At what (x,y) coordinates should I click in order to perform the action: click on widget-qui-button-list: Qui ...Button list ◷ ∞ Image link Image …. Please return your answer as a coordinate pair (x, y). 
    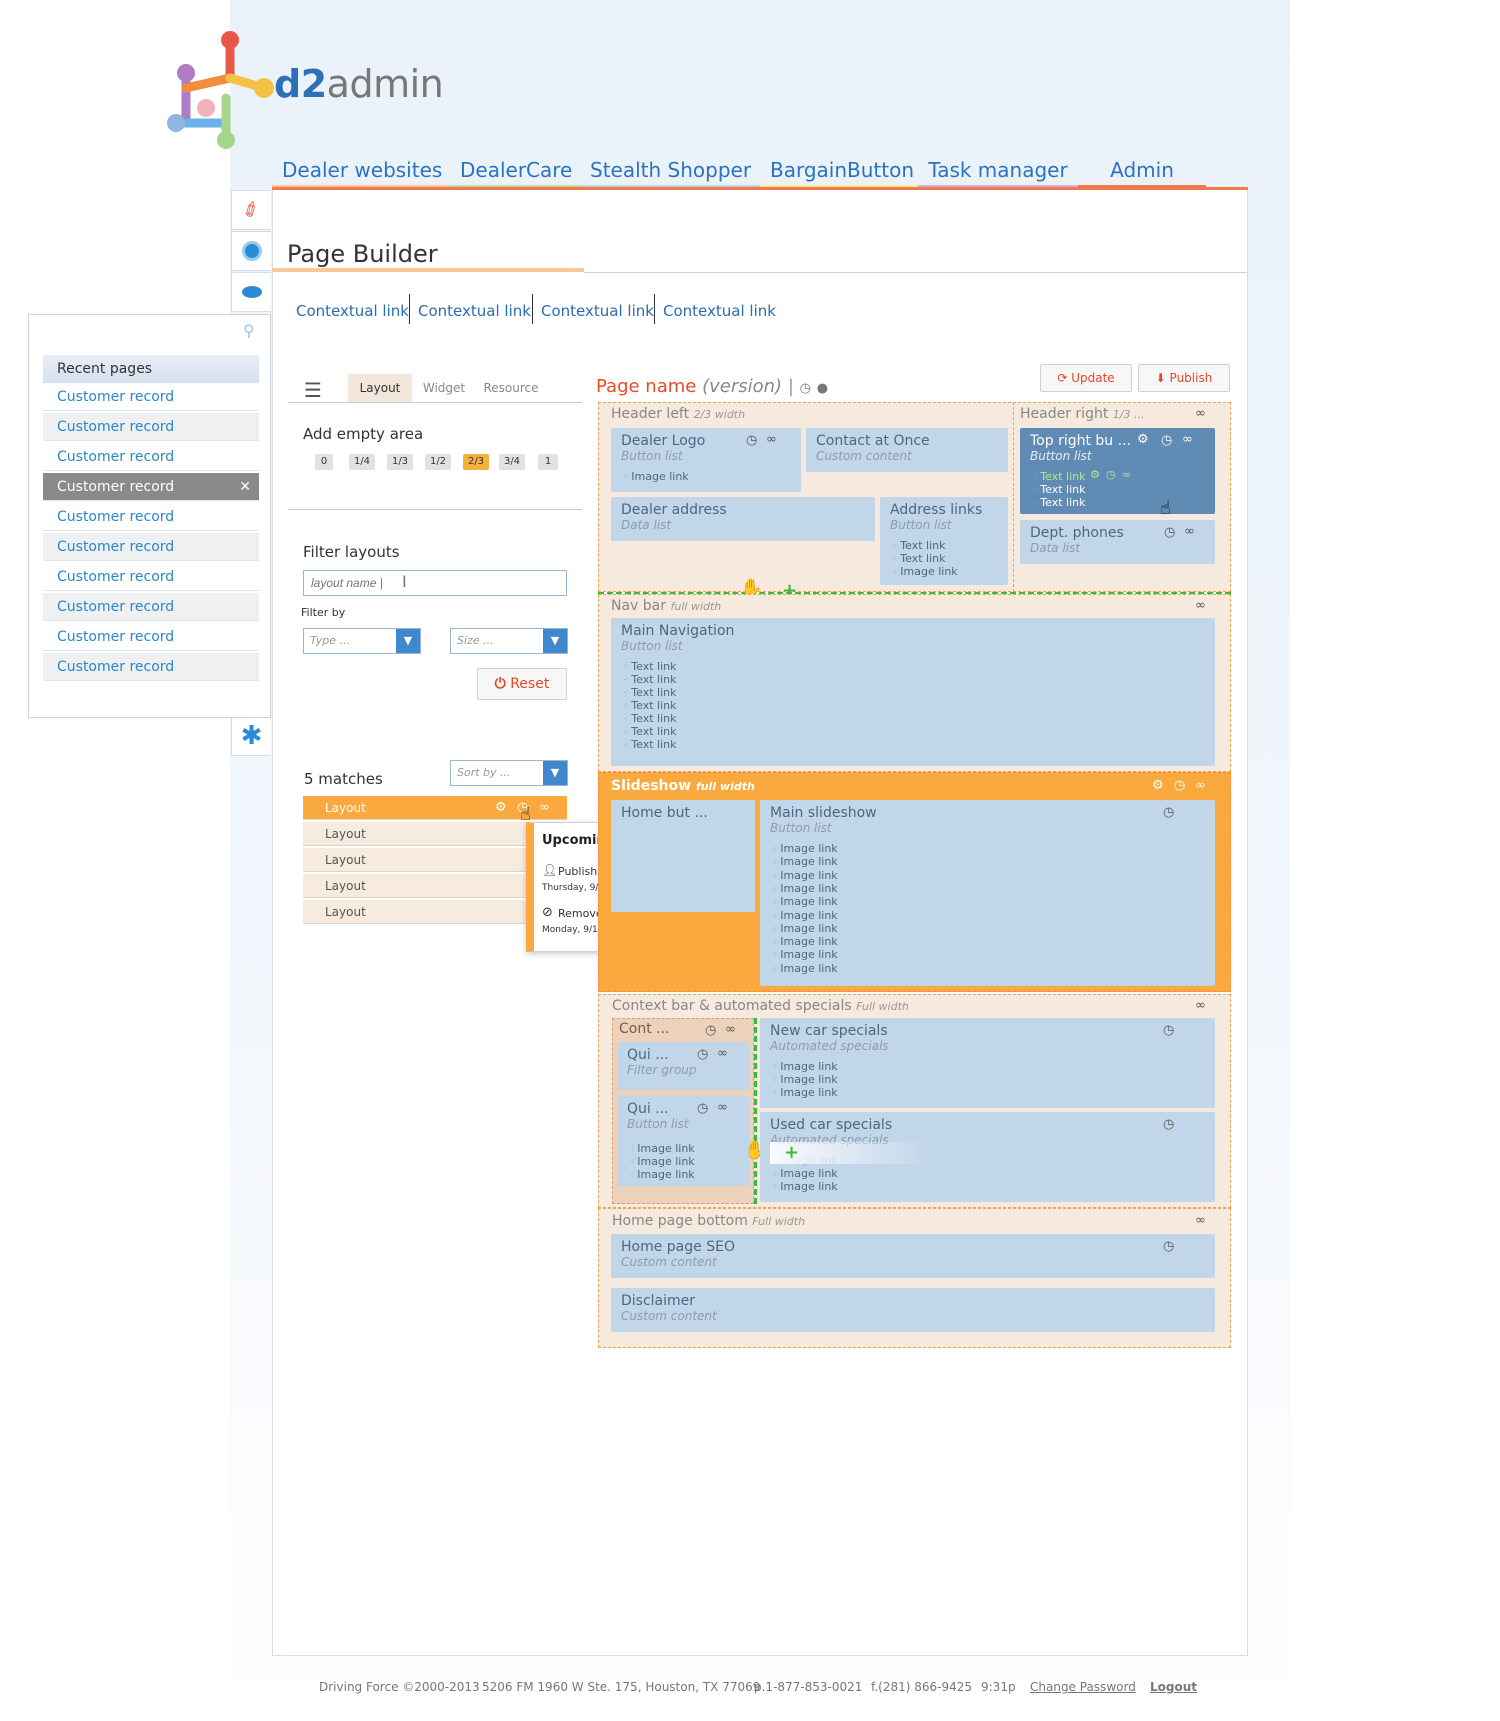
    Looking at the image, I should click on (683, 1141).